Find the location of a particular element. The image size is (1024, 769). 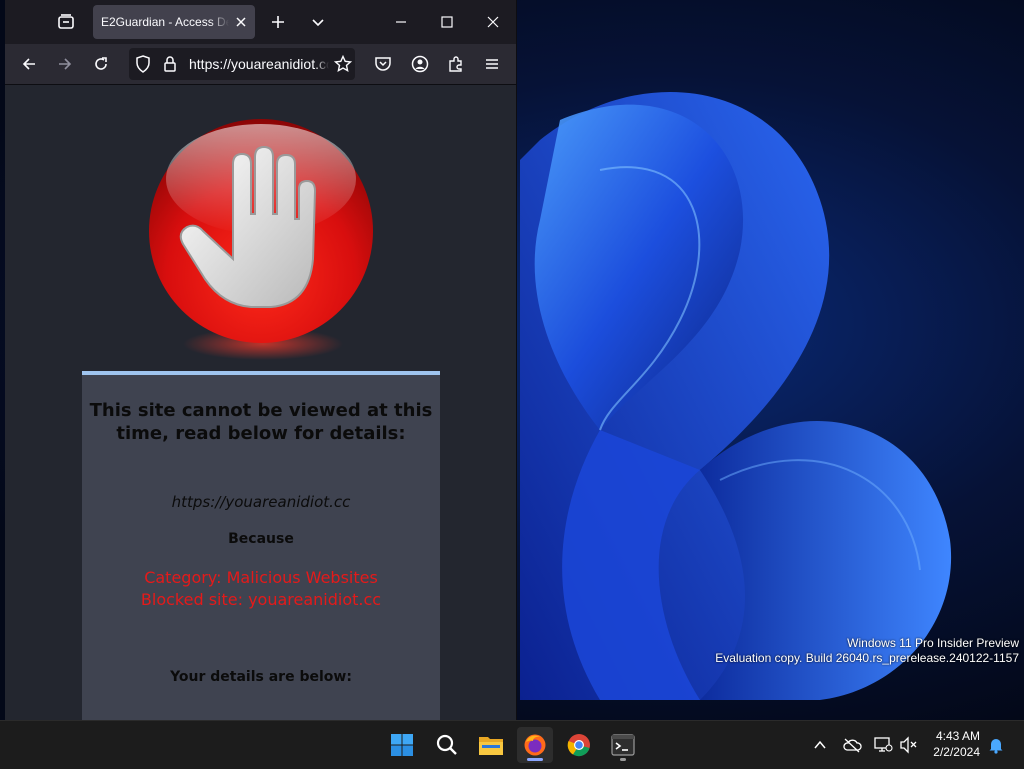

navigation-toolbar: https://youareanidiot.cc is located at coordinates (260, 64).